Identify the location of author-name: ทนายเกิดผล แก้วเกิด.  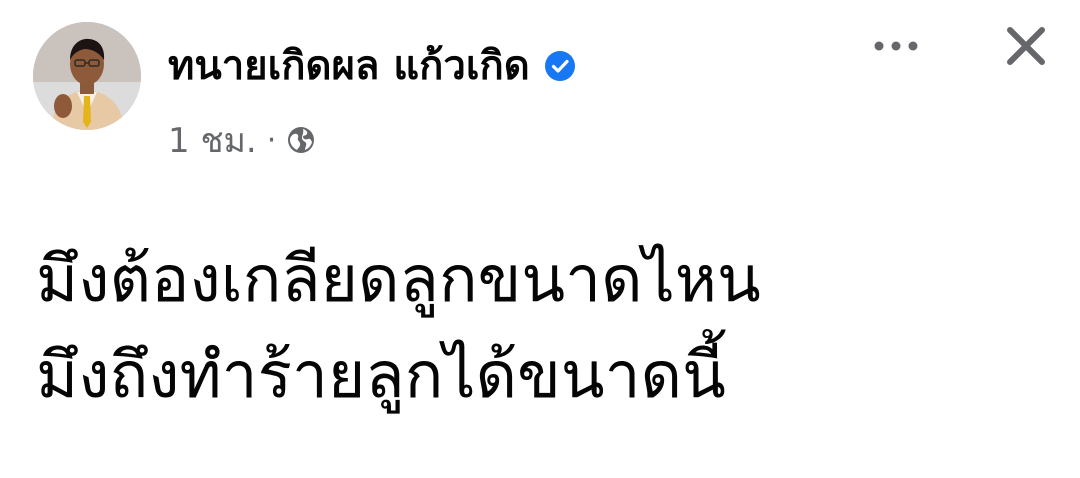
(349, 66).